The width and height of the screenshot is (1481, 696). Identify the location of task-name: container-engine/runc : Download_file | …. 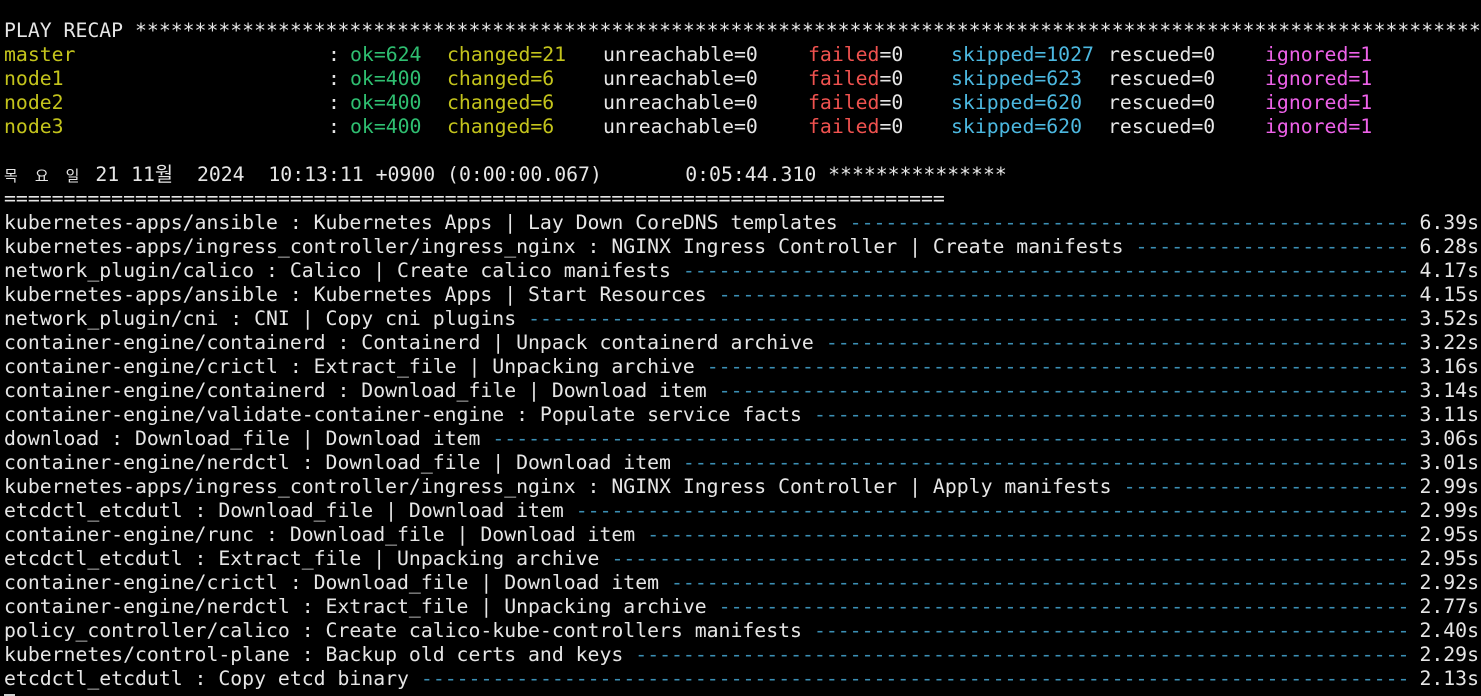
(320, 534).